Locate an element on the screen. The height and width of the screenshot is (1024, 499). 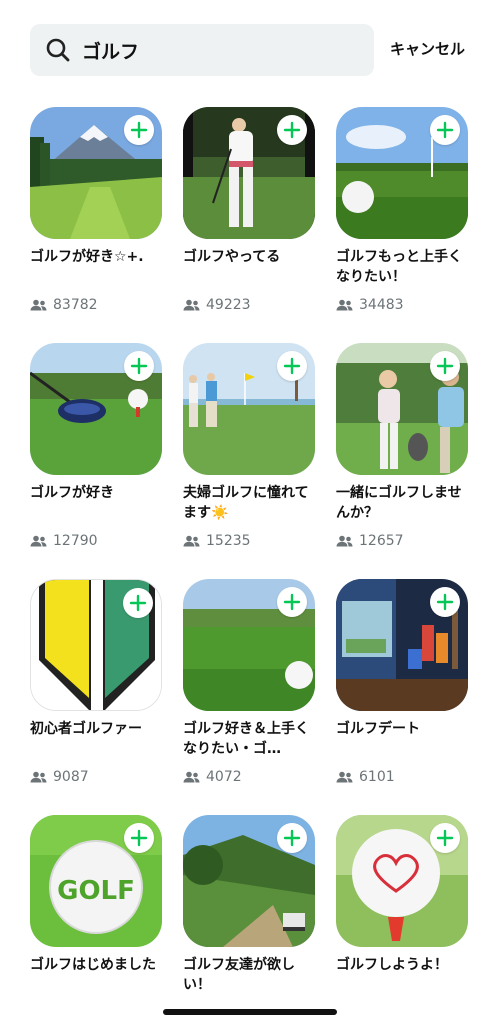
member-count: 9087 is located at coordinates (96, 777).